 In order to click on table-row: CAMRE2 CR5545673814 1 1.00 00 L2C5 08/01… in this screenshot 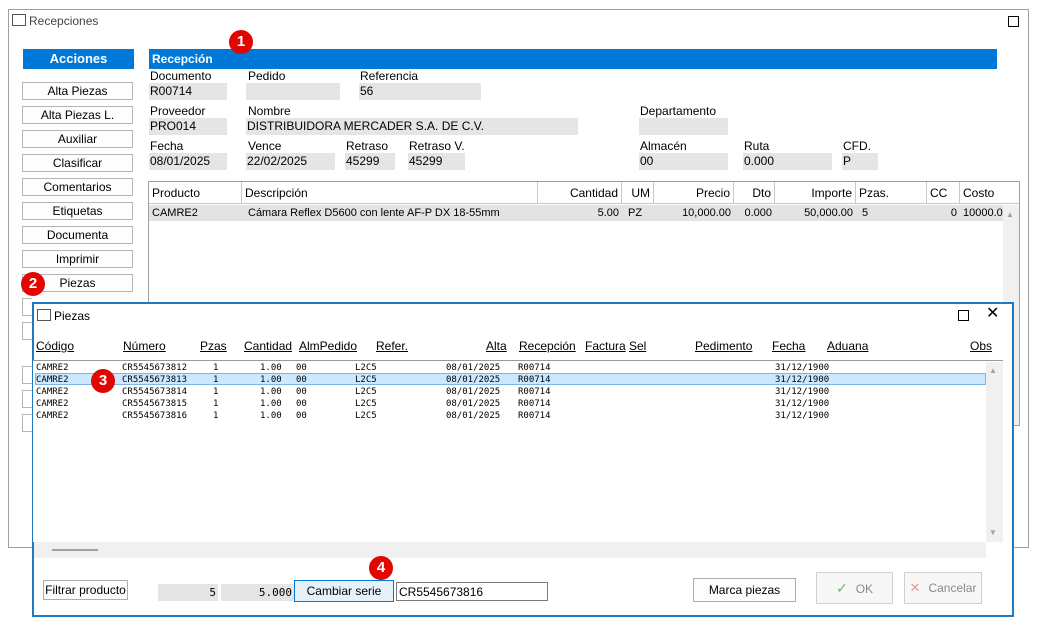, I will do `click(511, 392)`.